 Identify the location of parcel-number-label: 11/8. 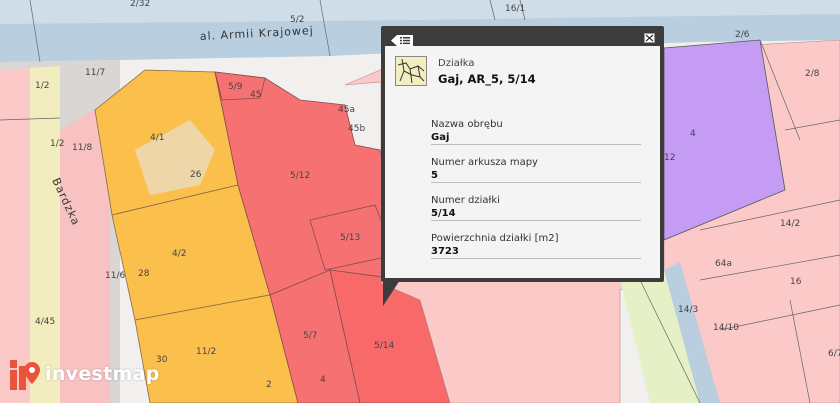
(82, 148).